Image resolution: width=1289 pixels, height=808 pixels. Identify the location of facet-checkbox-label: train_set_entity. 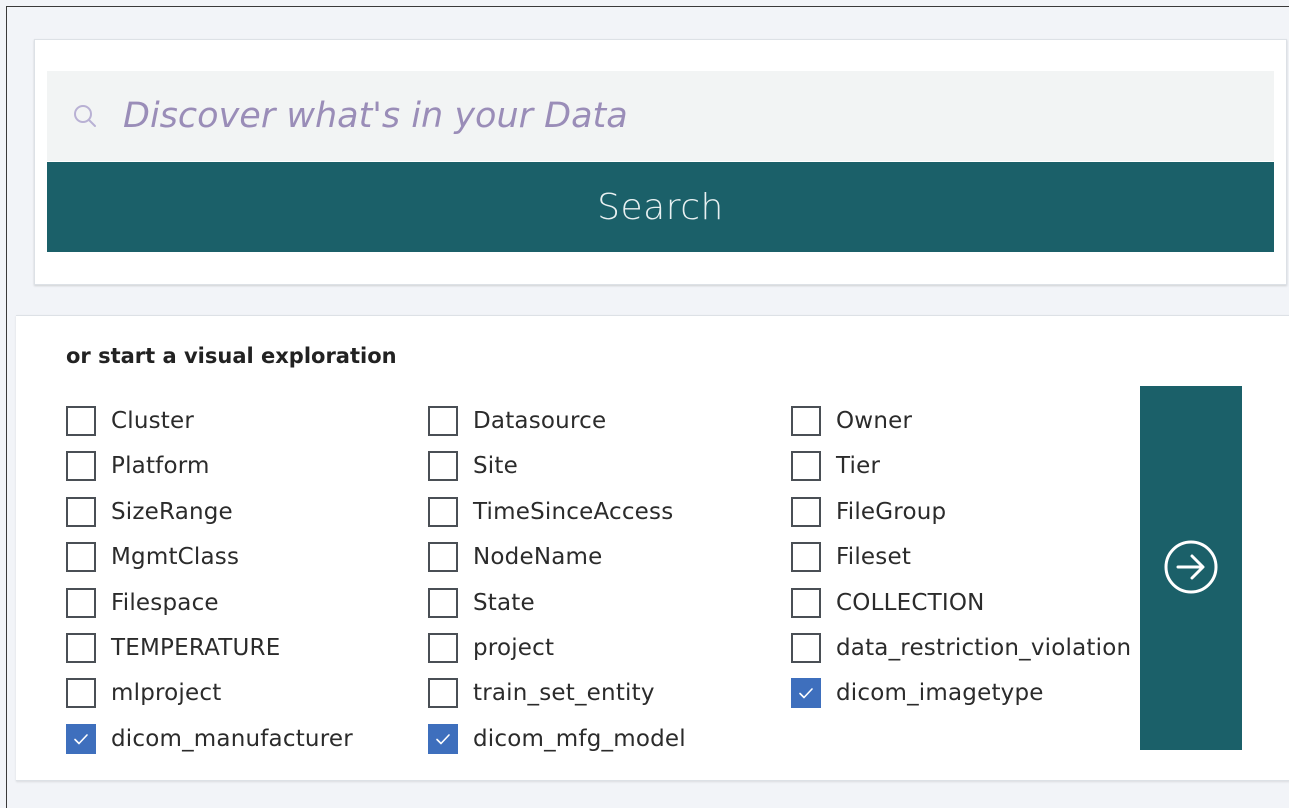
(564, 693).